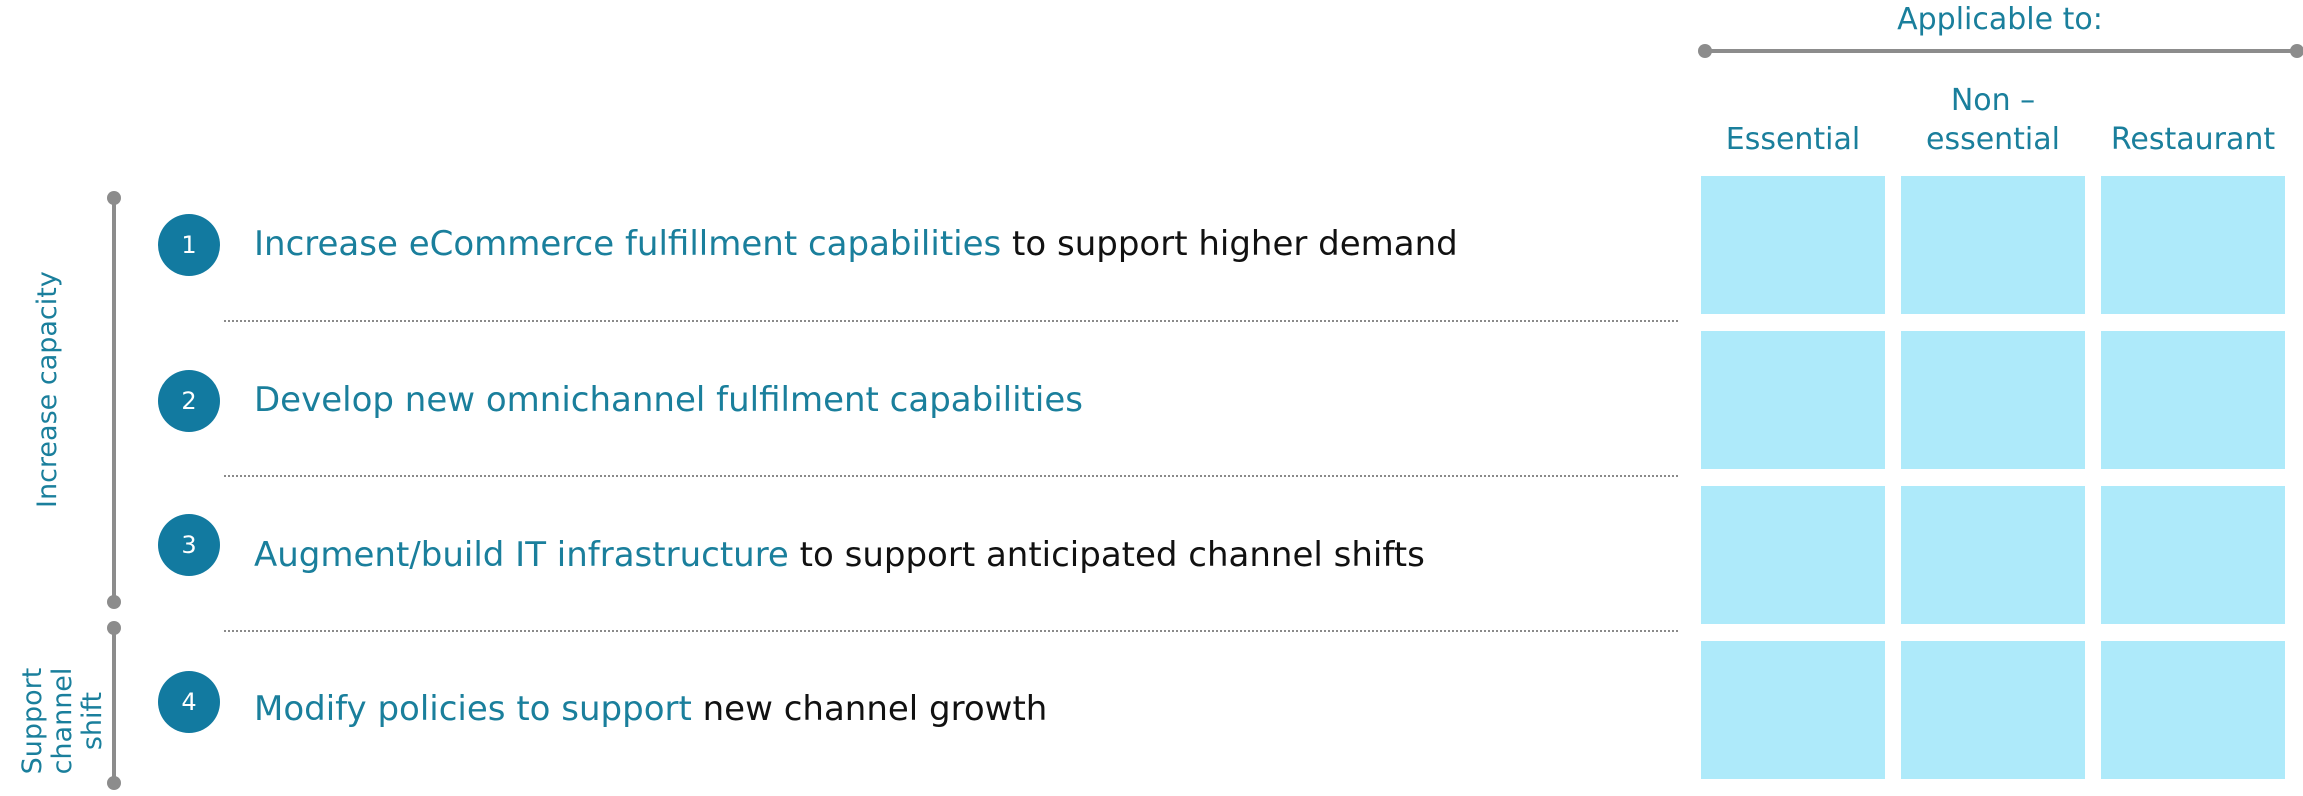 The image size is (2303, 796). What do you see at coordinates (473, 709) in the screenshot?
I see `row-highlight-text: Modify policies to support` at bounding box center [473, 709].